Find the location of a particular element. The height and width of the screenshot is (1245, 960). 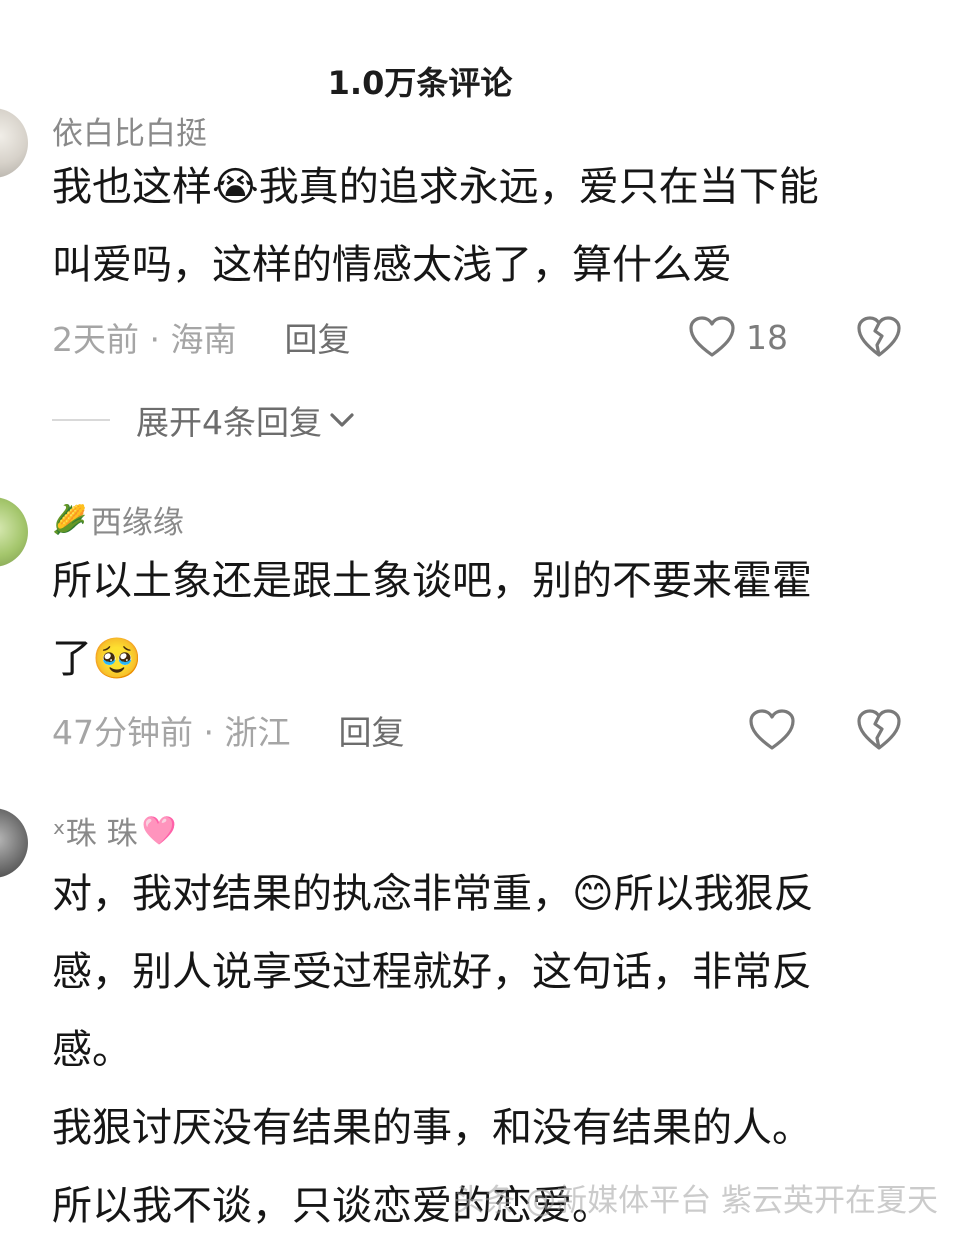

comments-count-title: 1.0万条评论 is located at coordinates (420, 83).